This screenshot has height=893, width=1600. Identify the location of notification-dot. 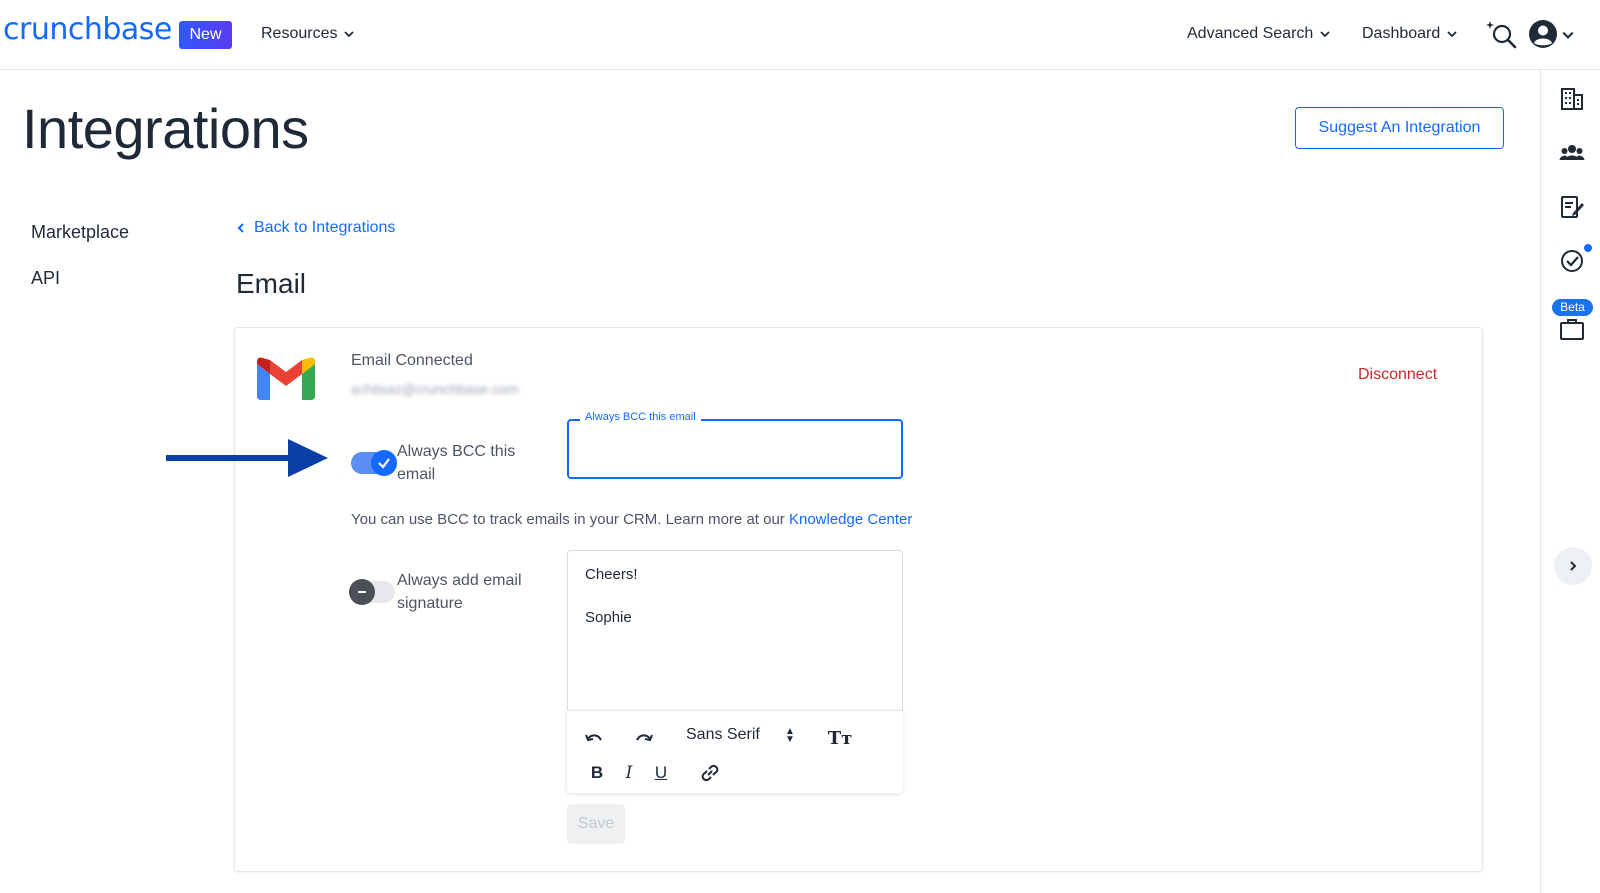
(1588, 248).